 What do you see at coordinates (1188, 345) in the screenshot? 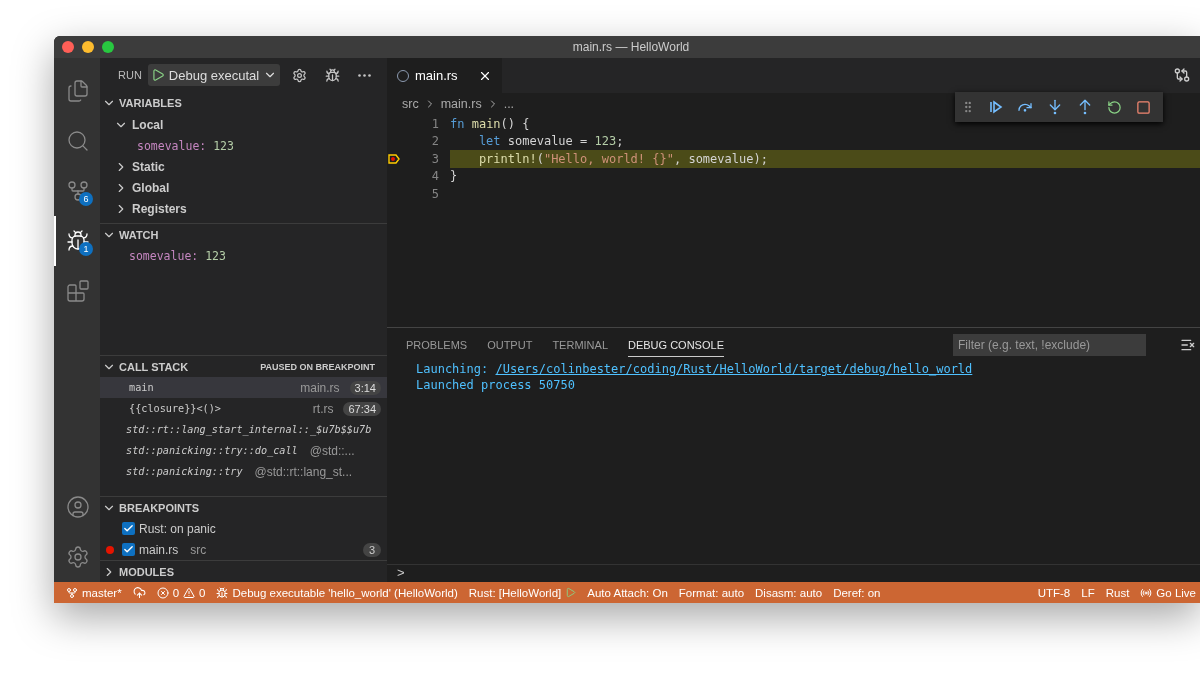
I see `clear-console-icon` at bounding box center [1188, 345].